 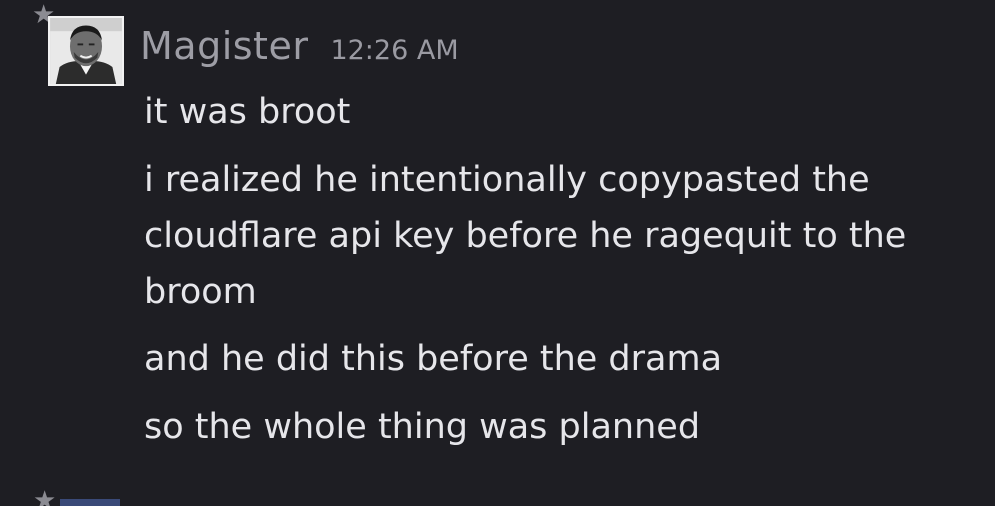 I want to click on message-header: Magister 12:26 AM, so click(x=299, y=49).